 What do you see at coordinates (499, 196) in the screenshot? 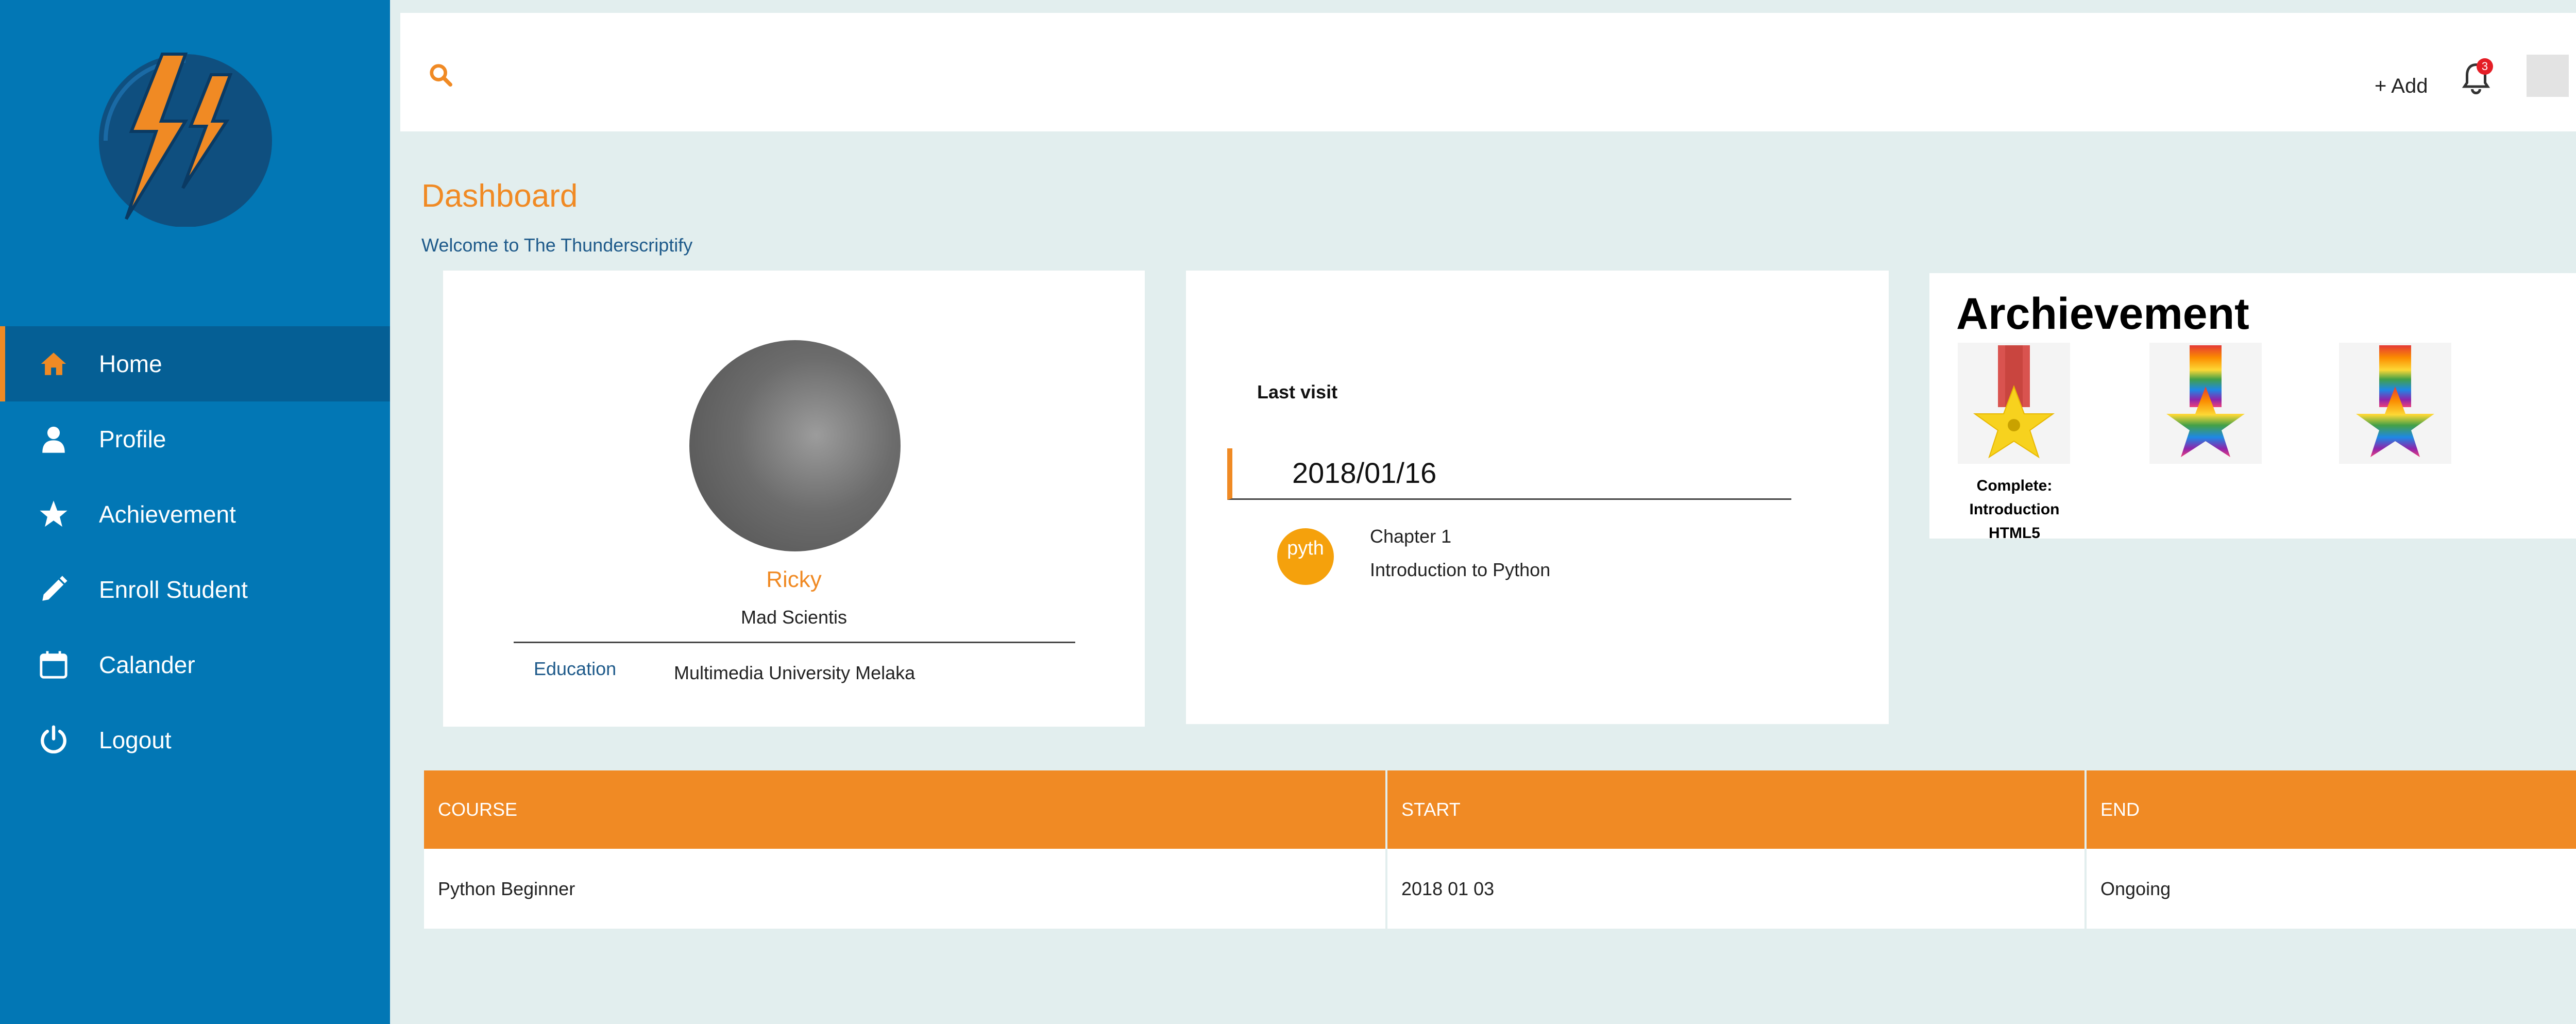
I see `page-title: Dashboard` at bounding box center [499, 196].